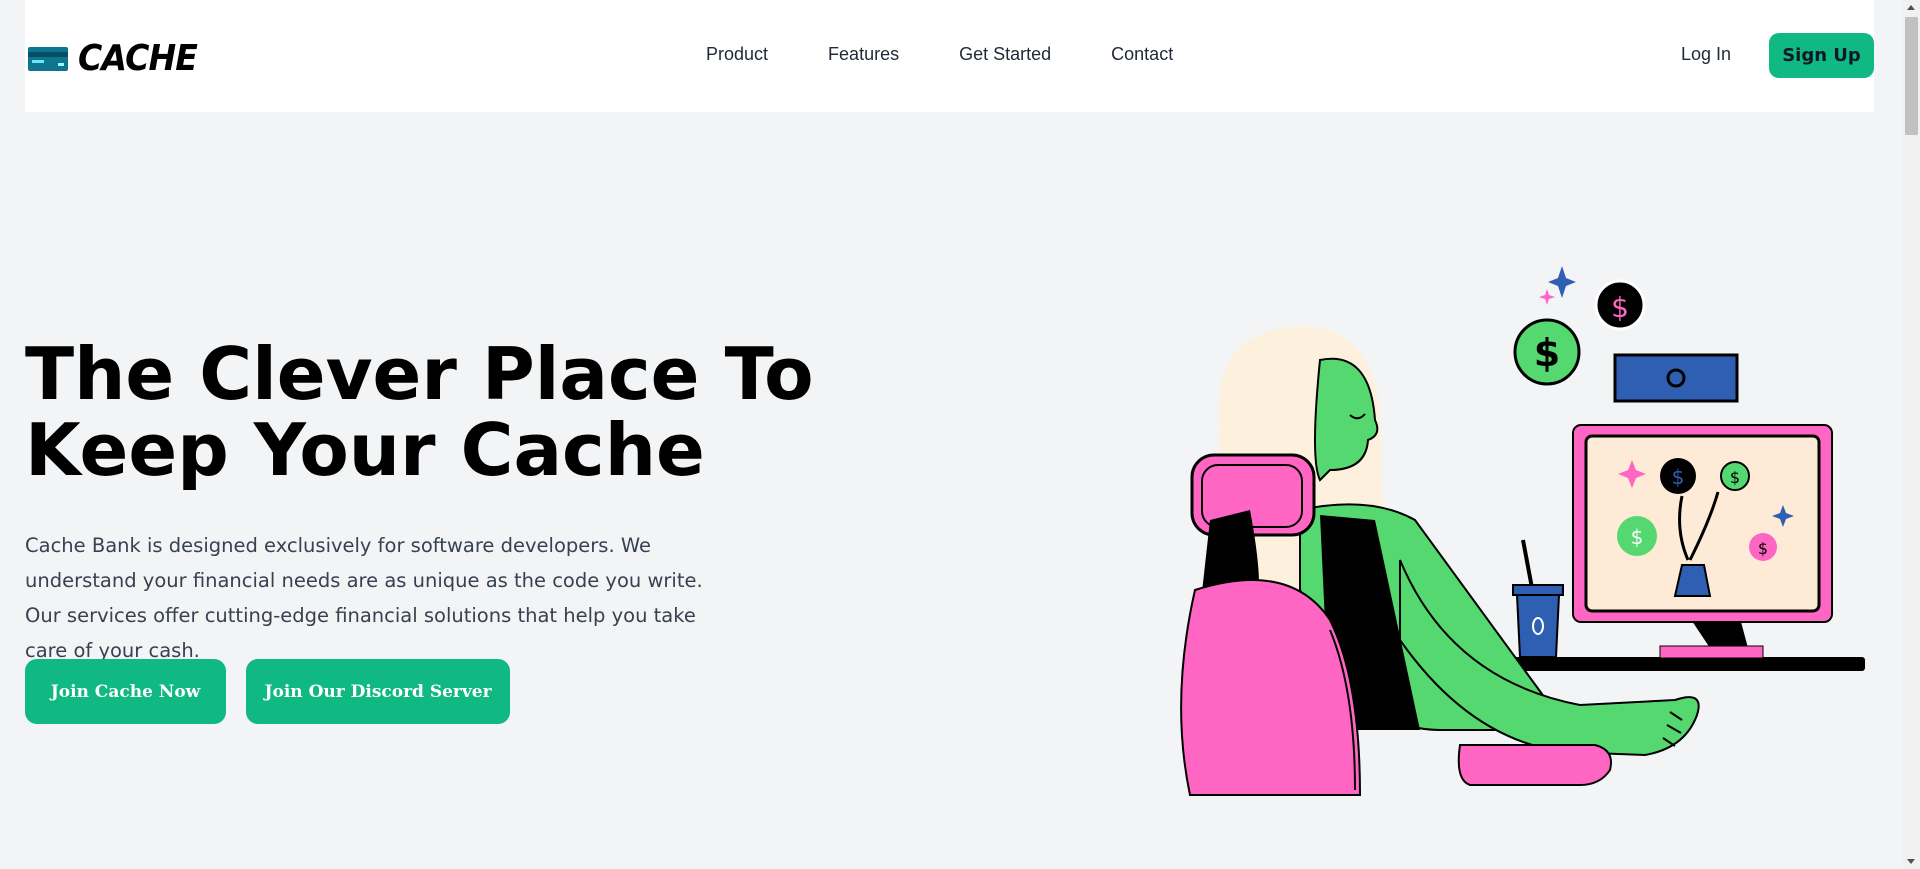 This screenshot has height=869, width=1920. What do you see at coordinates (1911, 76) in the screenshot?
I see `scrollbar-thumb` at bounding box center [1911, 76].